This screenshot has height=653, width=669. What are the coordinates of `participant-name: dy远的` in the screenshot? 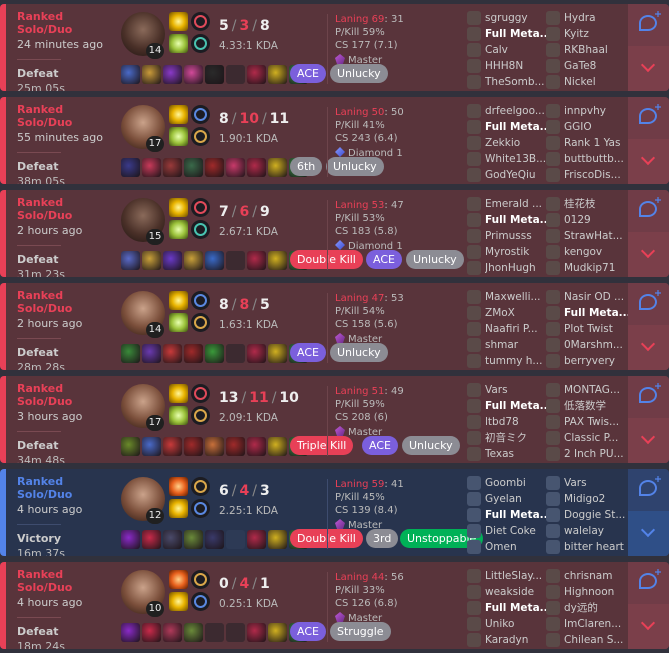 It's located at (597, 608).